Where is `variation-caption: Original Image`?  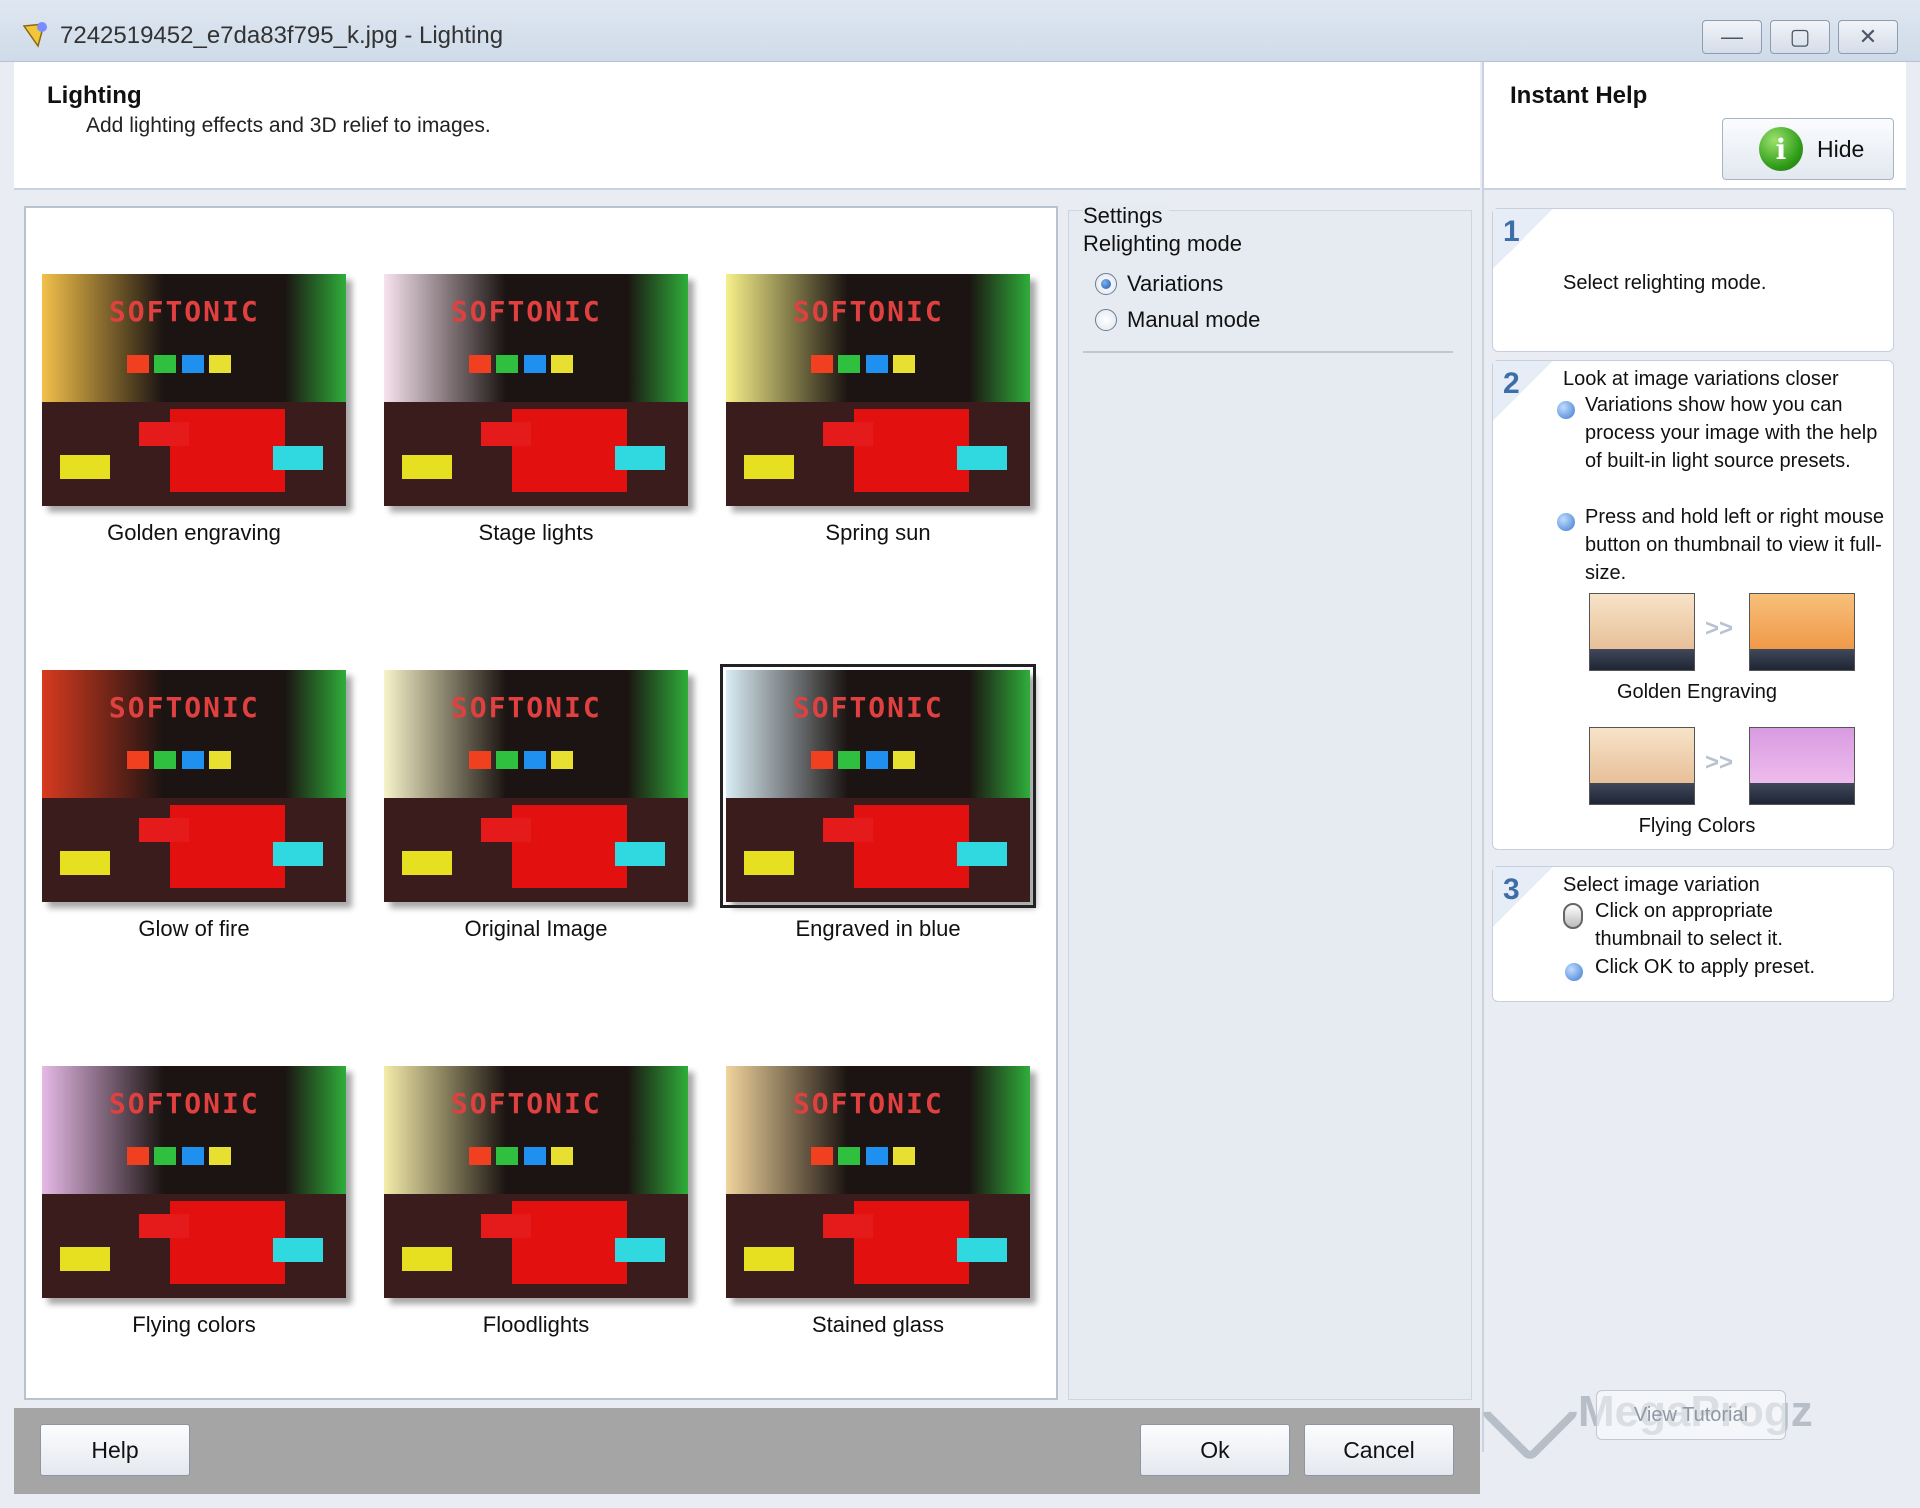
variation-caption: Original Image is located at coordinates (536, 928).